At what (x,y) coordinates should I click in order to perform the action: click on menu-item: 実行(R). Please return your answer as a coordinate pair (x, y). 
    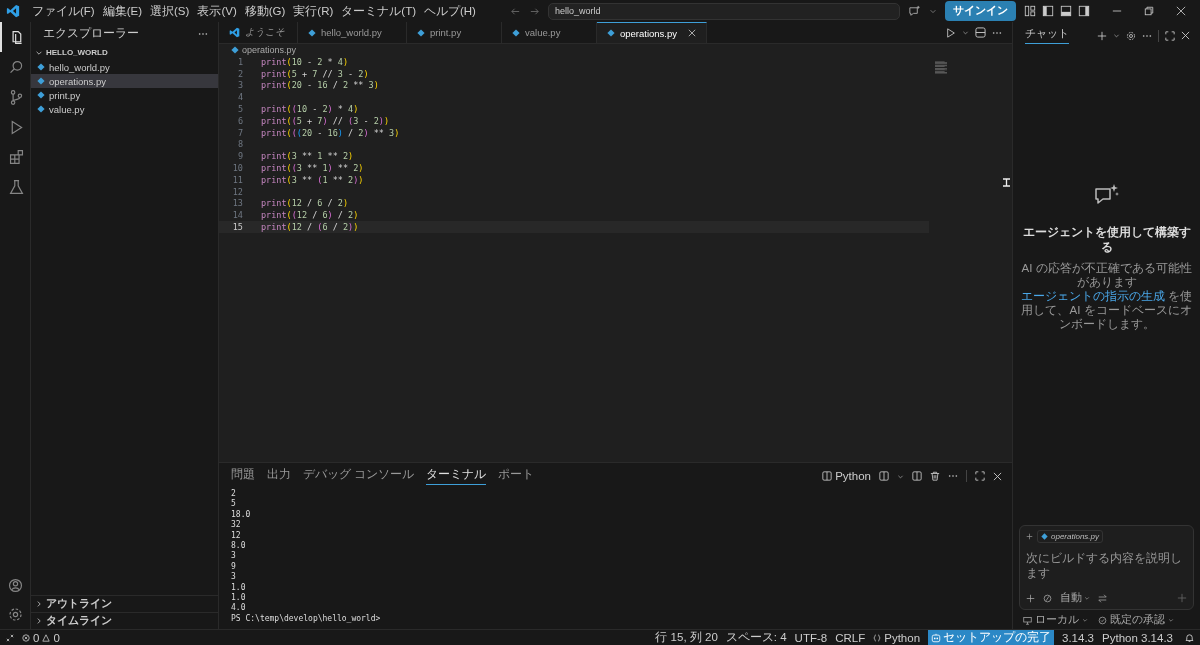
    Looking at the image, I should click on (313, 11).